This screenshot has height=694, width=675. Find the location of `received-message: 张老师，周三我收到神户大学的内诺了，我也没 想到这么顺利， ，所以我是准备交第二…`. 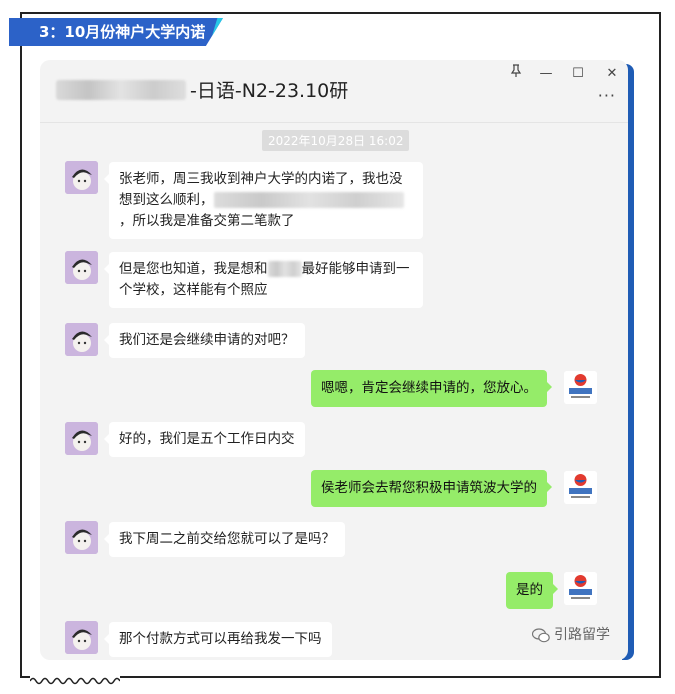

received-message: 张老师，周三我收到神户大学的内诺了，我也没 想到这么顺利， ，所以我是准备交第二… is located at coordinates (263, 200).